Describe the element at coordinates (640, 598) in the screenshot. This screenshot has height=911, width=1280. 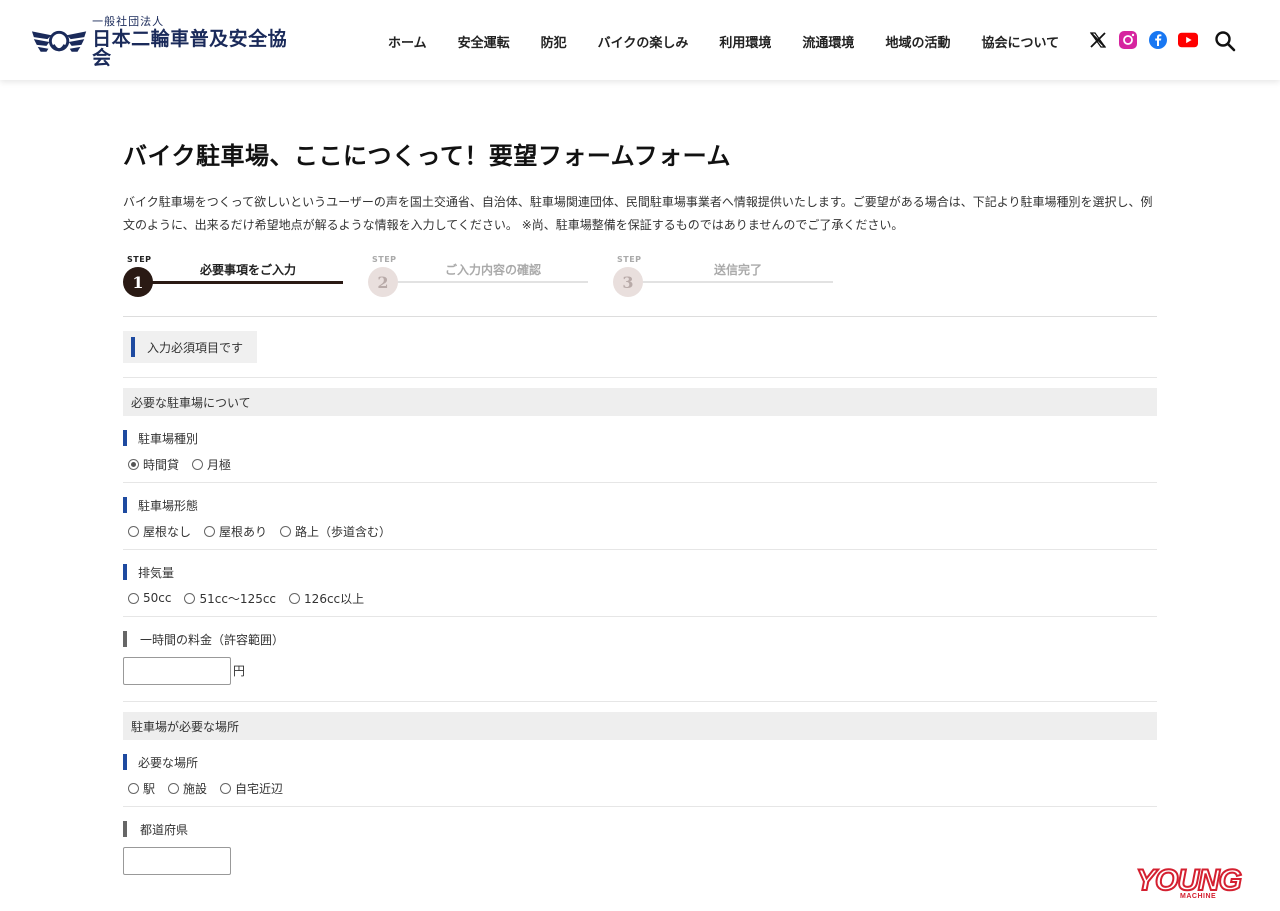
I see `radio-group: 50cc 51cc〜125cc 126cc以上` at that location.